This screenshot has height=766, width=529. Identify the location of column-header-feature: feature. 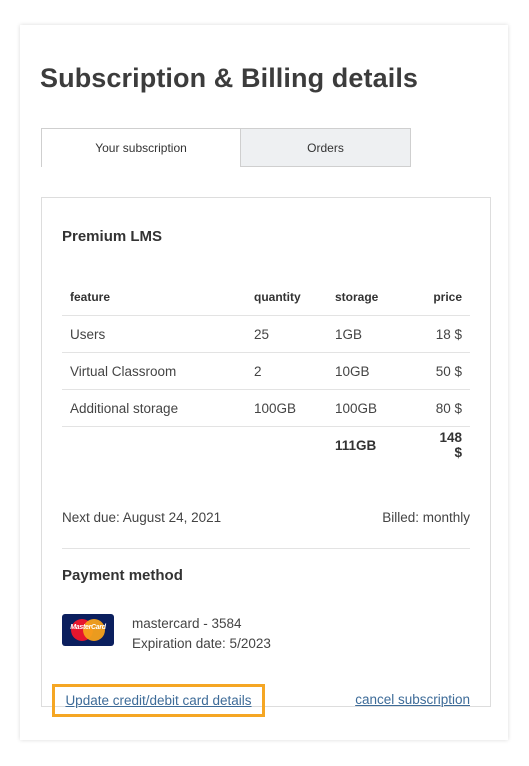
(90, 297).